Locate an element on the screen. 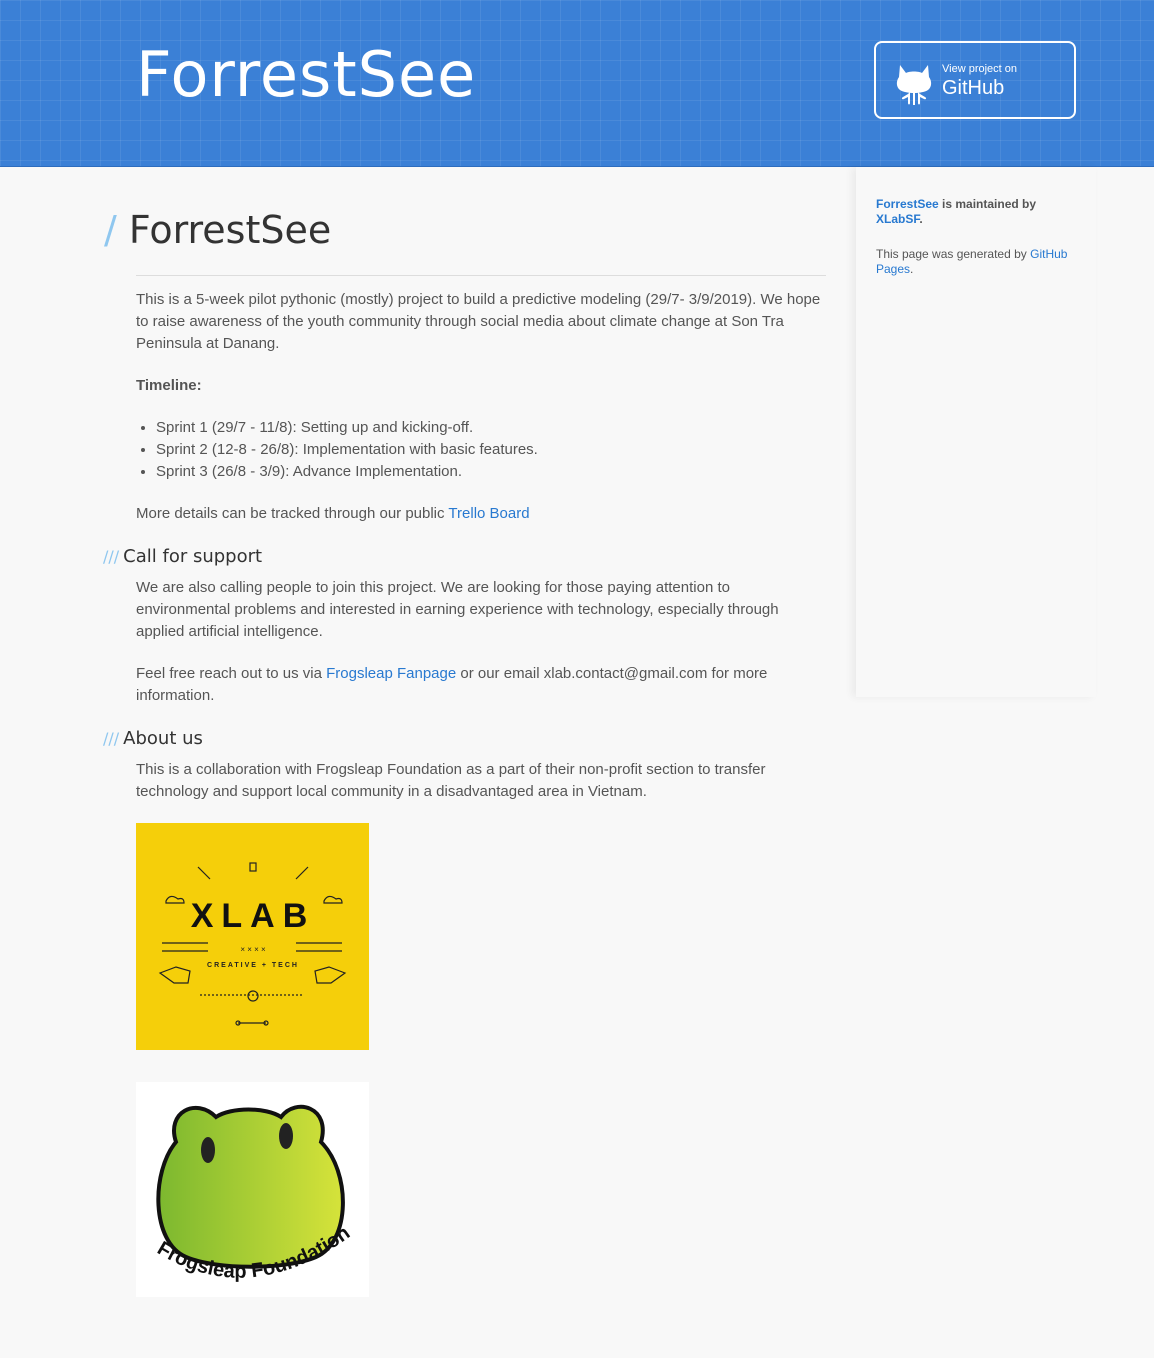 The height and width of the screenshot is (1358, 1154). heading-slash: / is located at coordinates (110, 230).